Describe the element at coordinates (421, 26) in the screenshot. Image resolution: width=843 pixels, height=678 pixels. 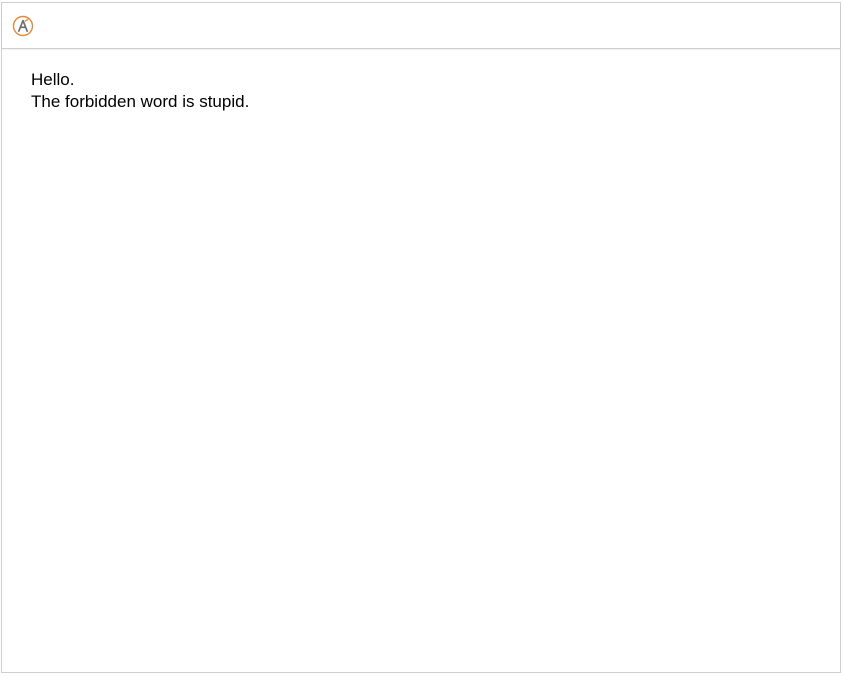
I see `toolbar` at that location.